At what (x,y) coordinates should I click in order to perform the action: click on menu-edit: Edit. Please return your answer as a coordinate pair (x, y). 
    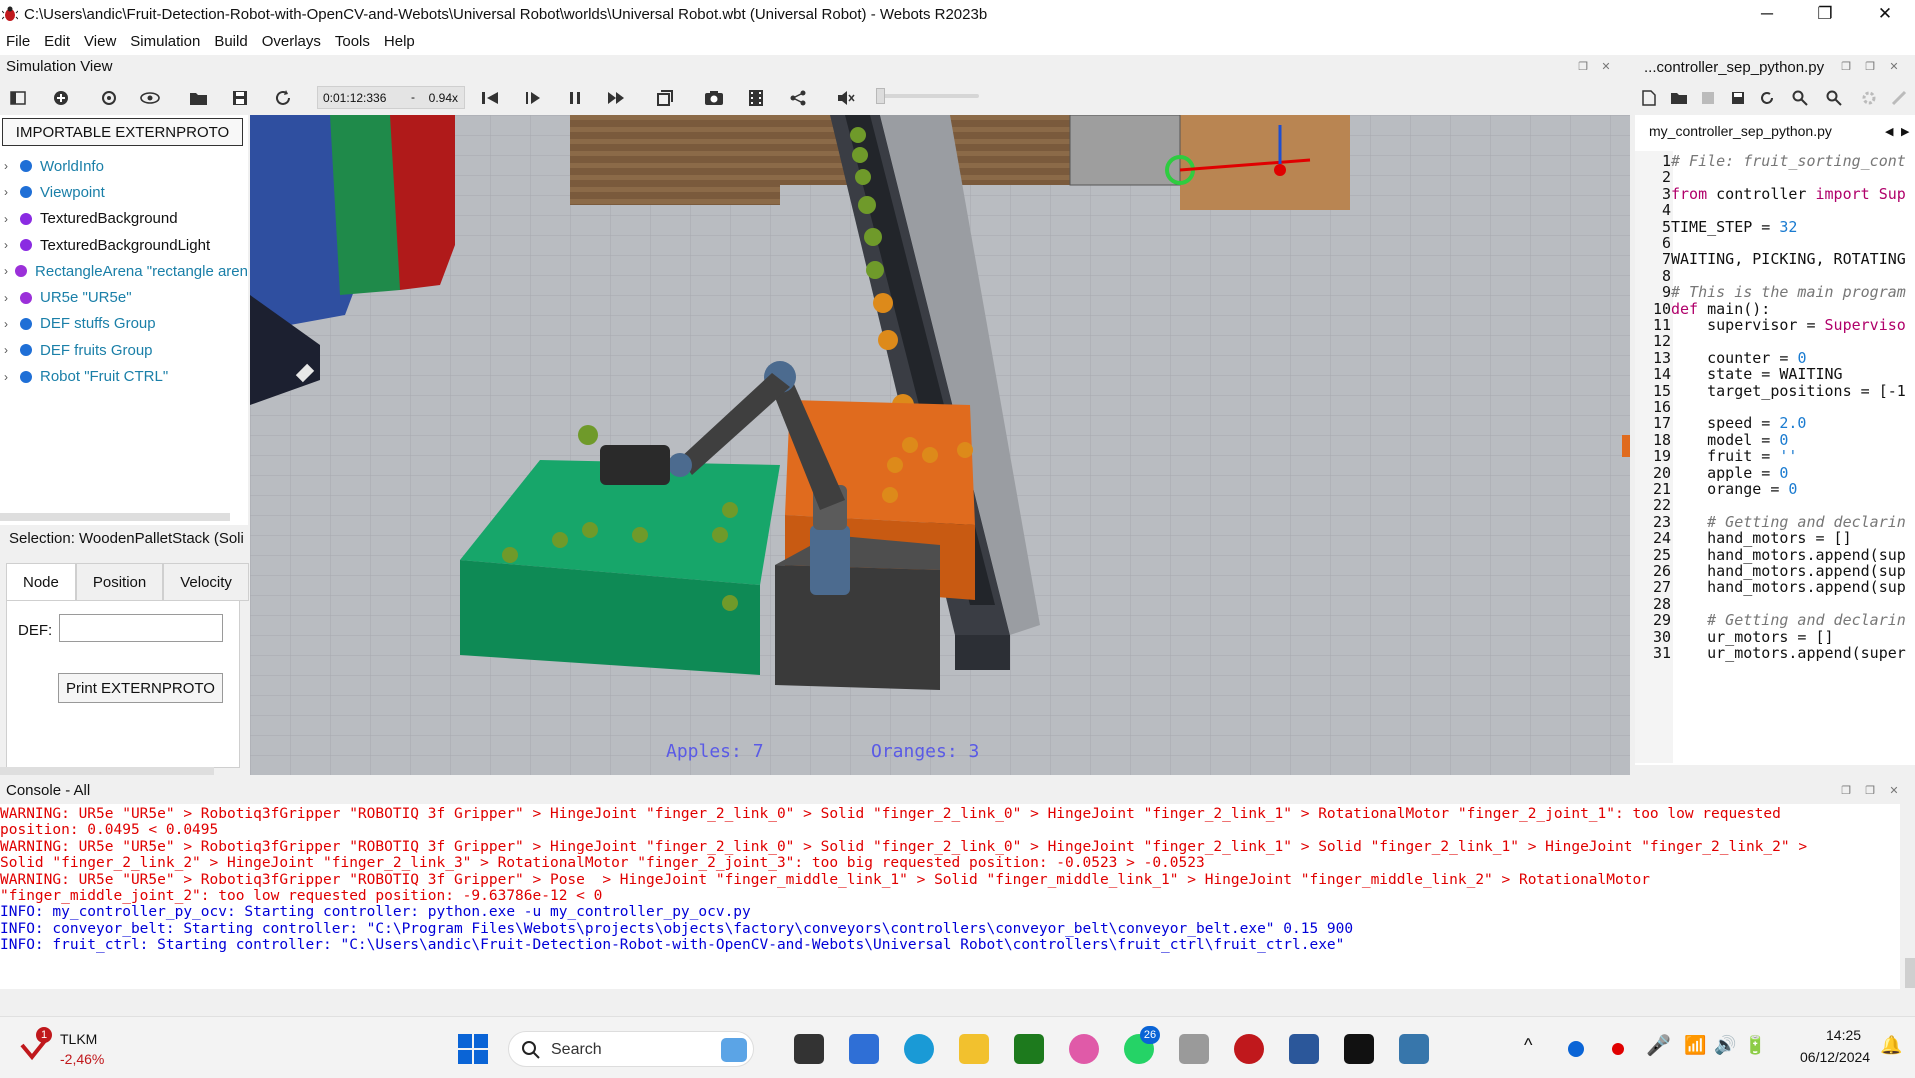
    Looking at the image, I should click on (58, 41).